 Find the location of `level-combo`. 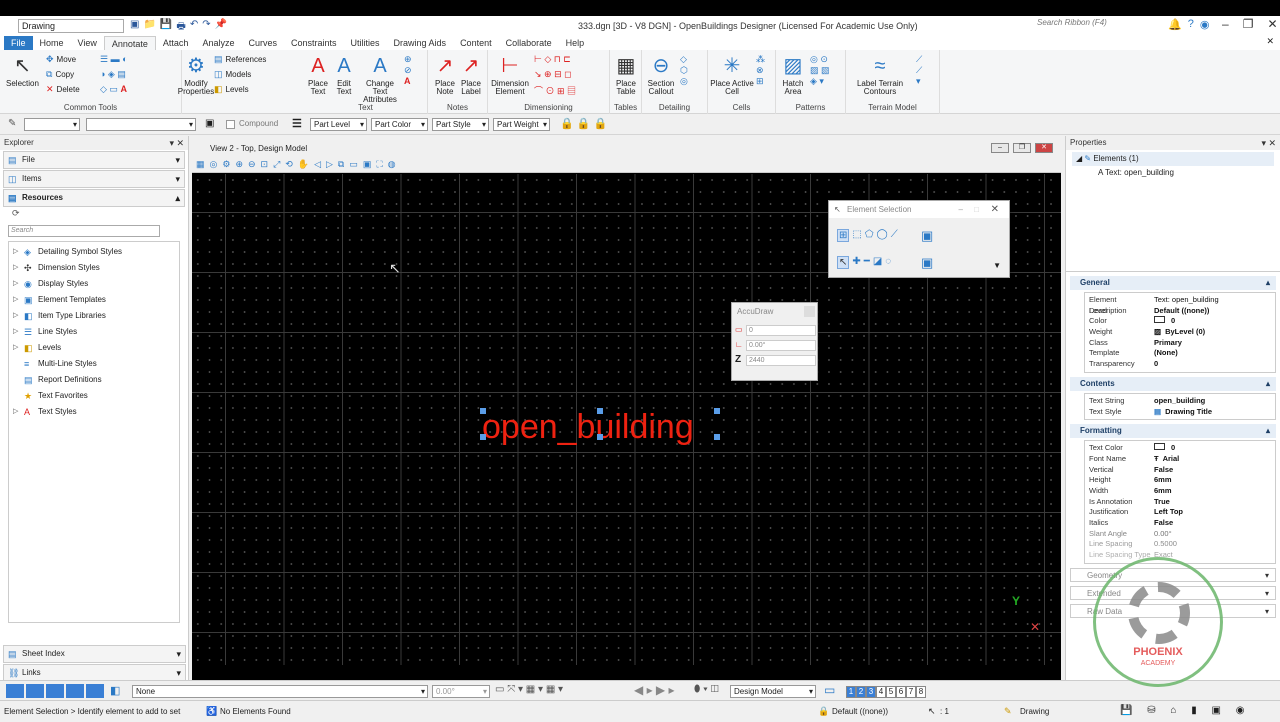

level-combo is located at coordinates (52, 124).